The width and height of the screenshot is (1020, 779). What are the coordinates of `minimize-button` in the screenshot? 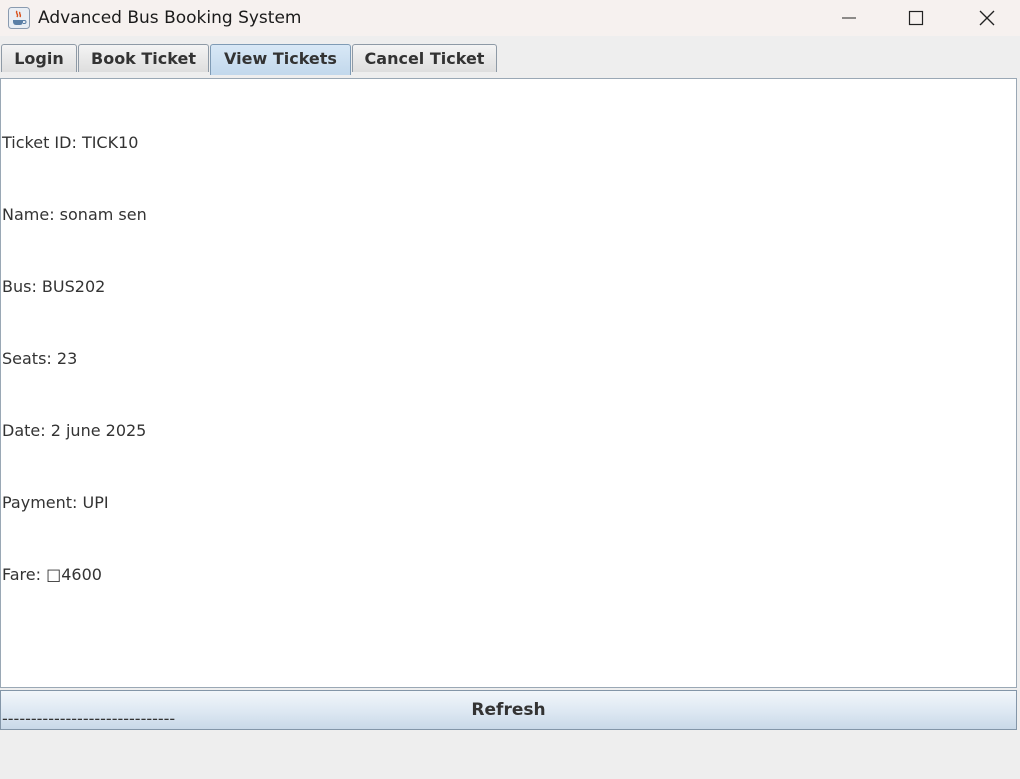 It's located at (849, 18).